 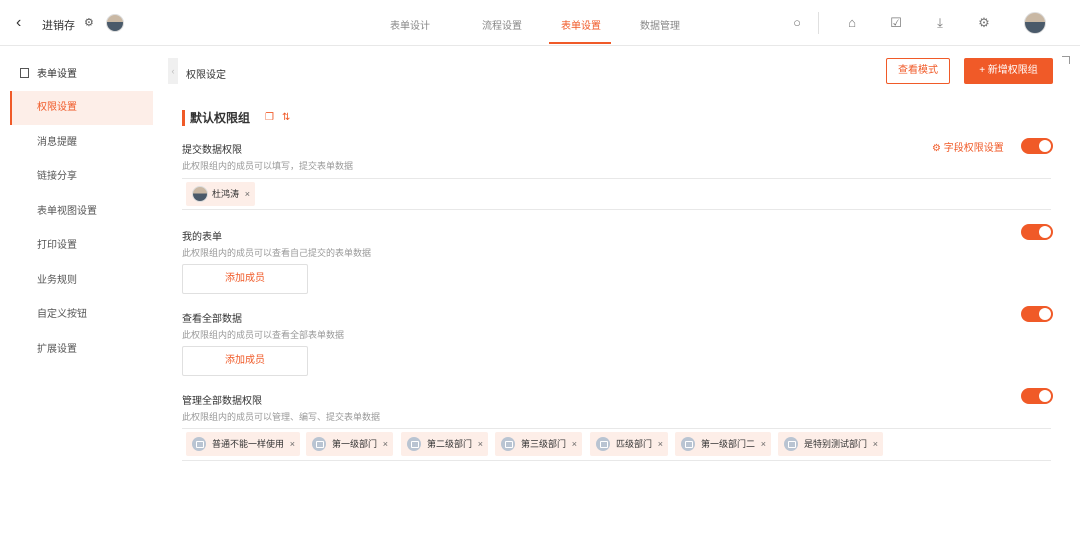 I want to click on expand-icon, so click(x=1066, y=60).